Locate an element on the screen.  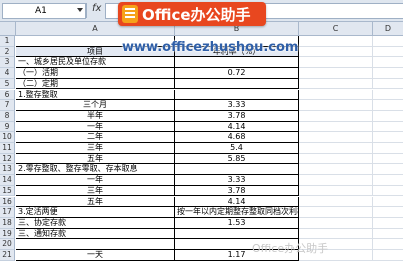
row-header: 5 is located at coordinates (7, 84).